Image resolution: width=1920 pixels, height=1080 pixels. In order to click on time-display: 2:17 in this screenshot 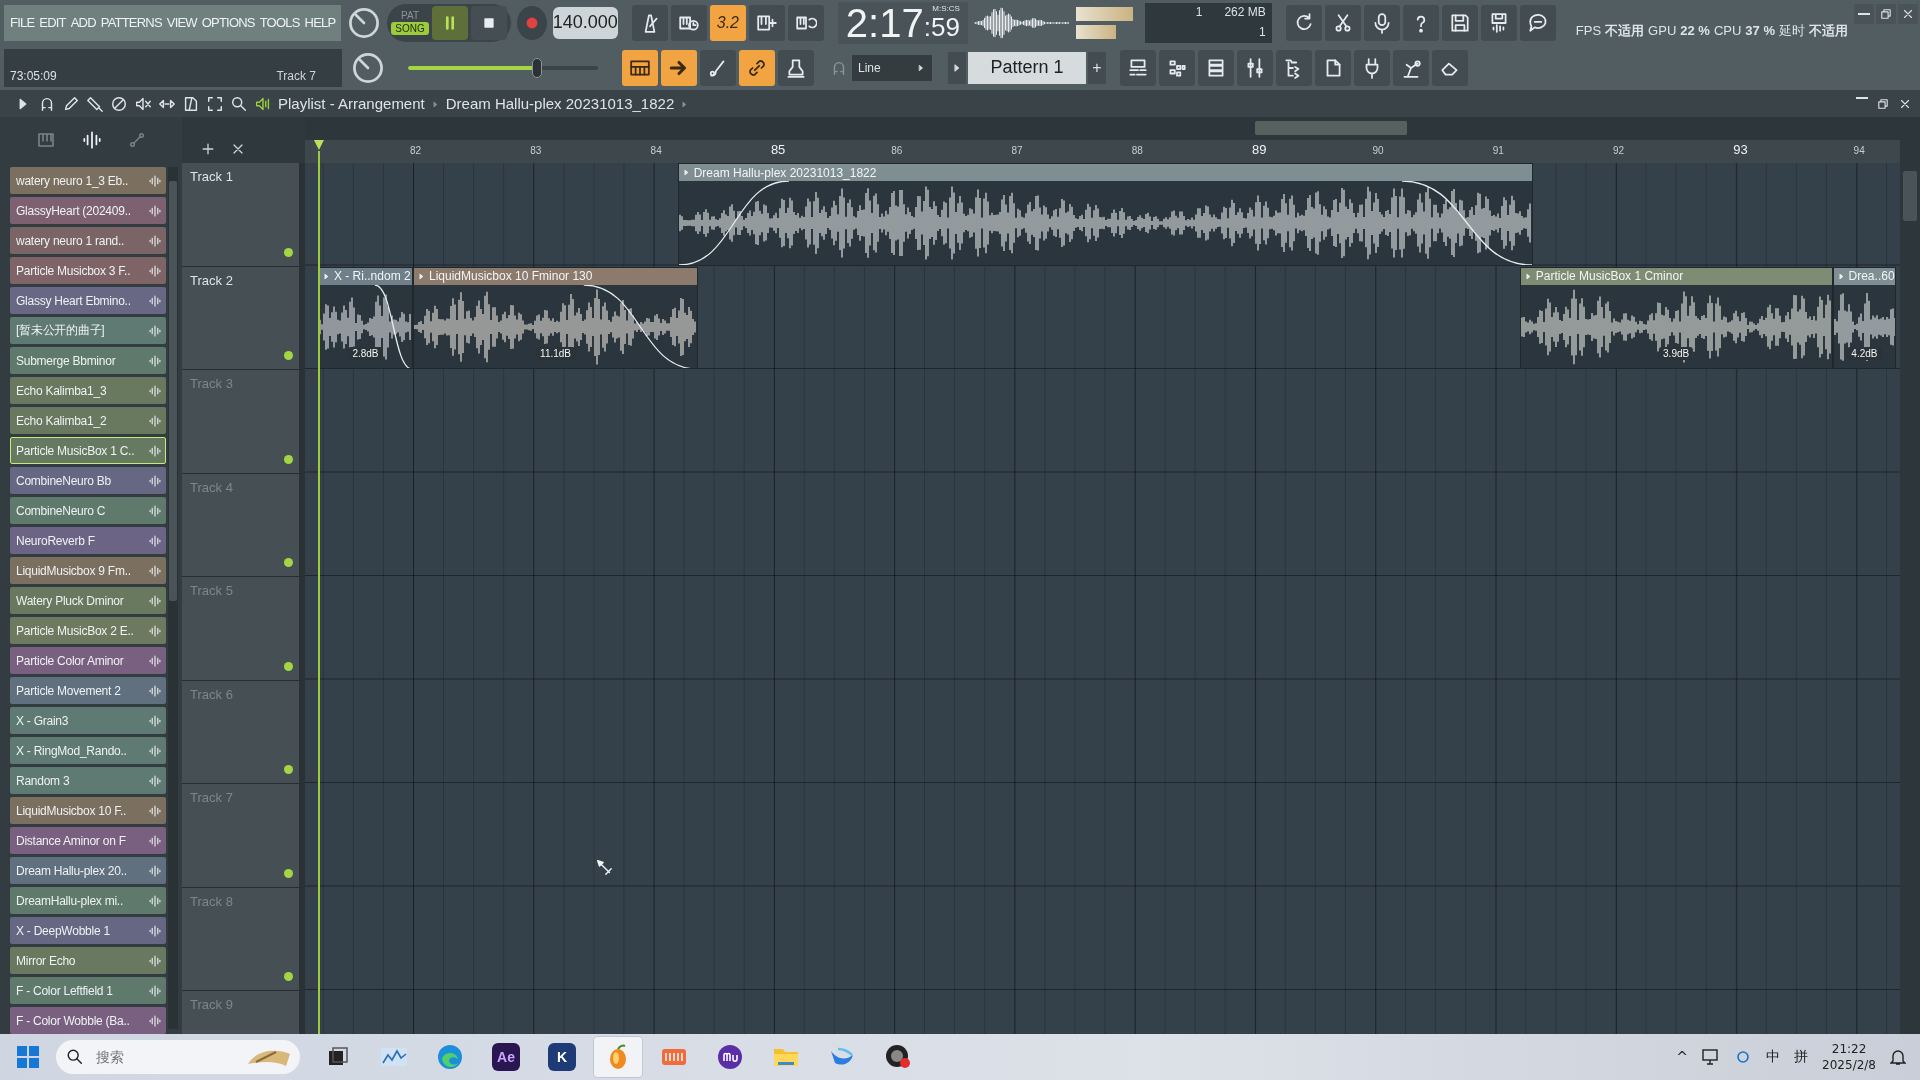, I will do `click(884, 22)`.